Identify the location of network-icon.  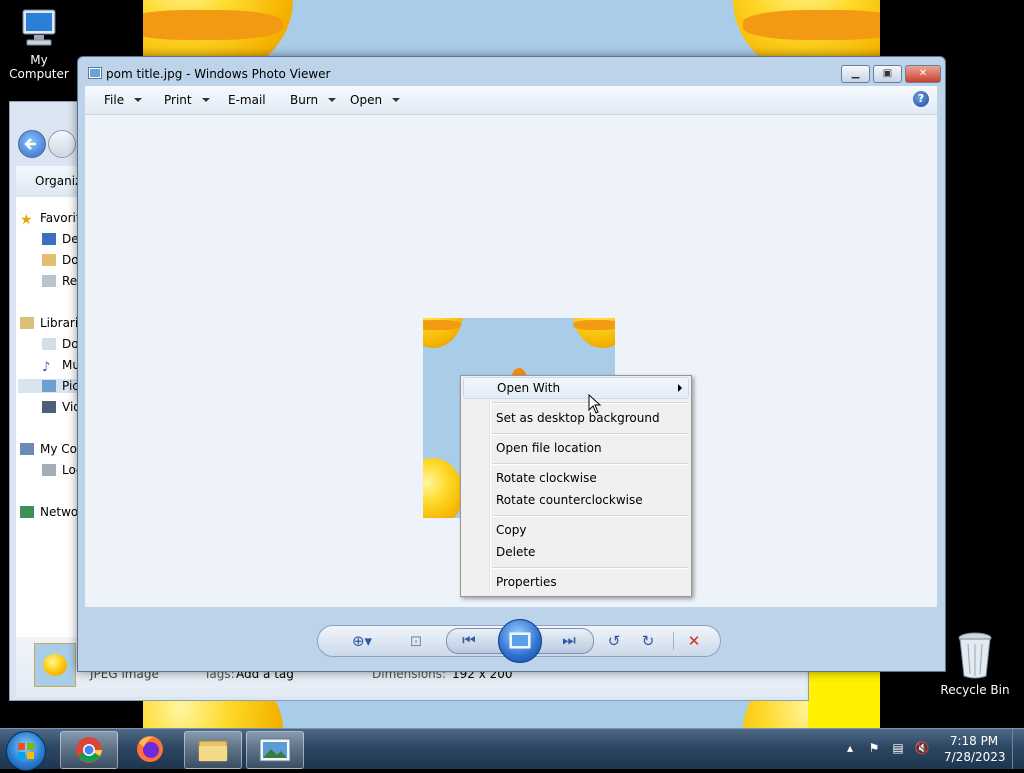
(27, 512).